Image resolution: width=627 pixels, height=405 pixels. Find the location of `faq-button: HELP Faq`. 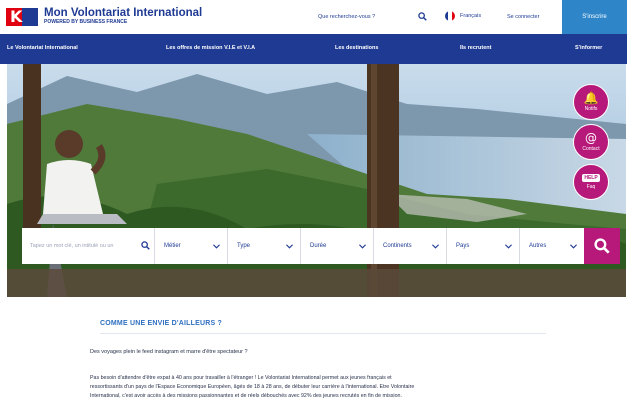

faq-button: HELP Faq is located at coordinates (591, 182).